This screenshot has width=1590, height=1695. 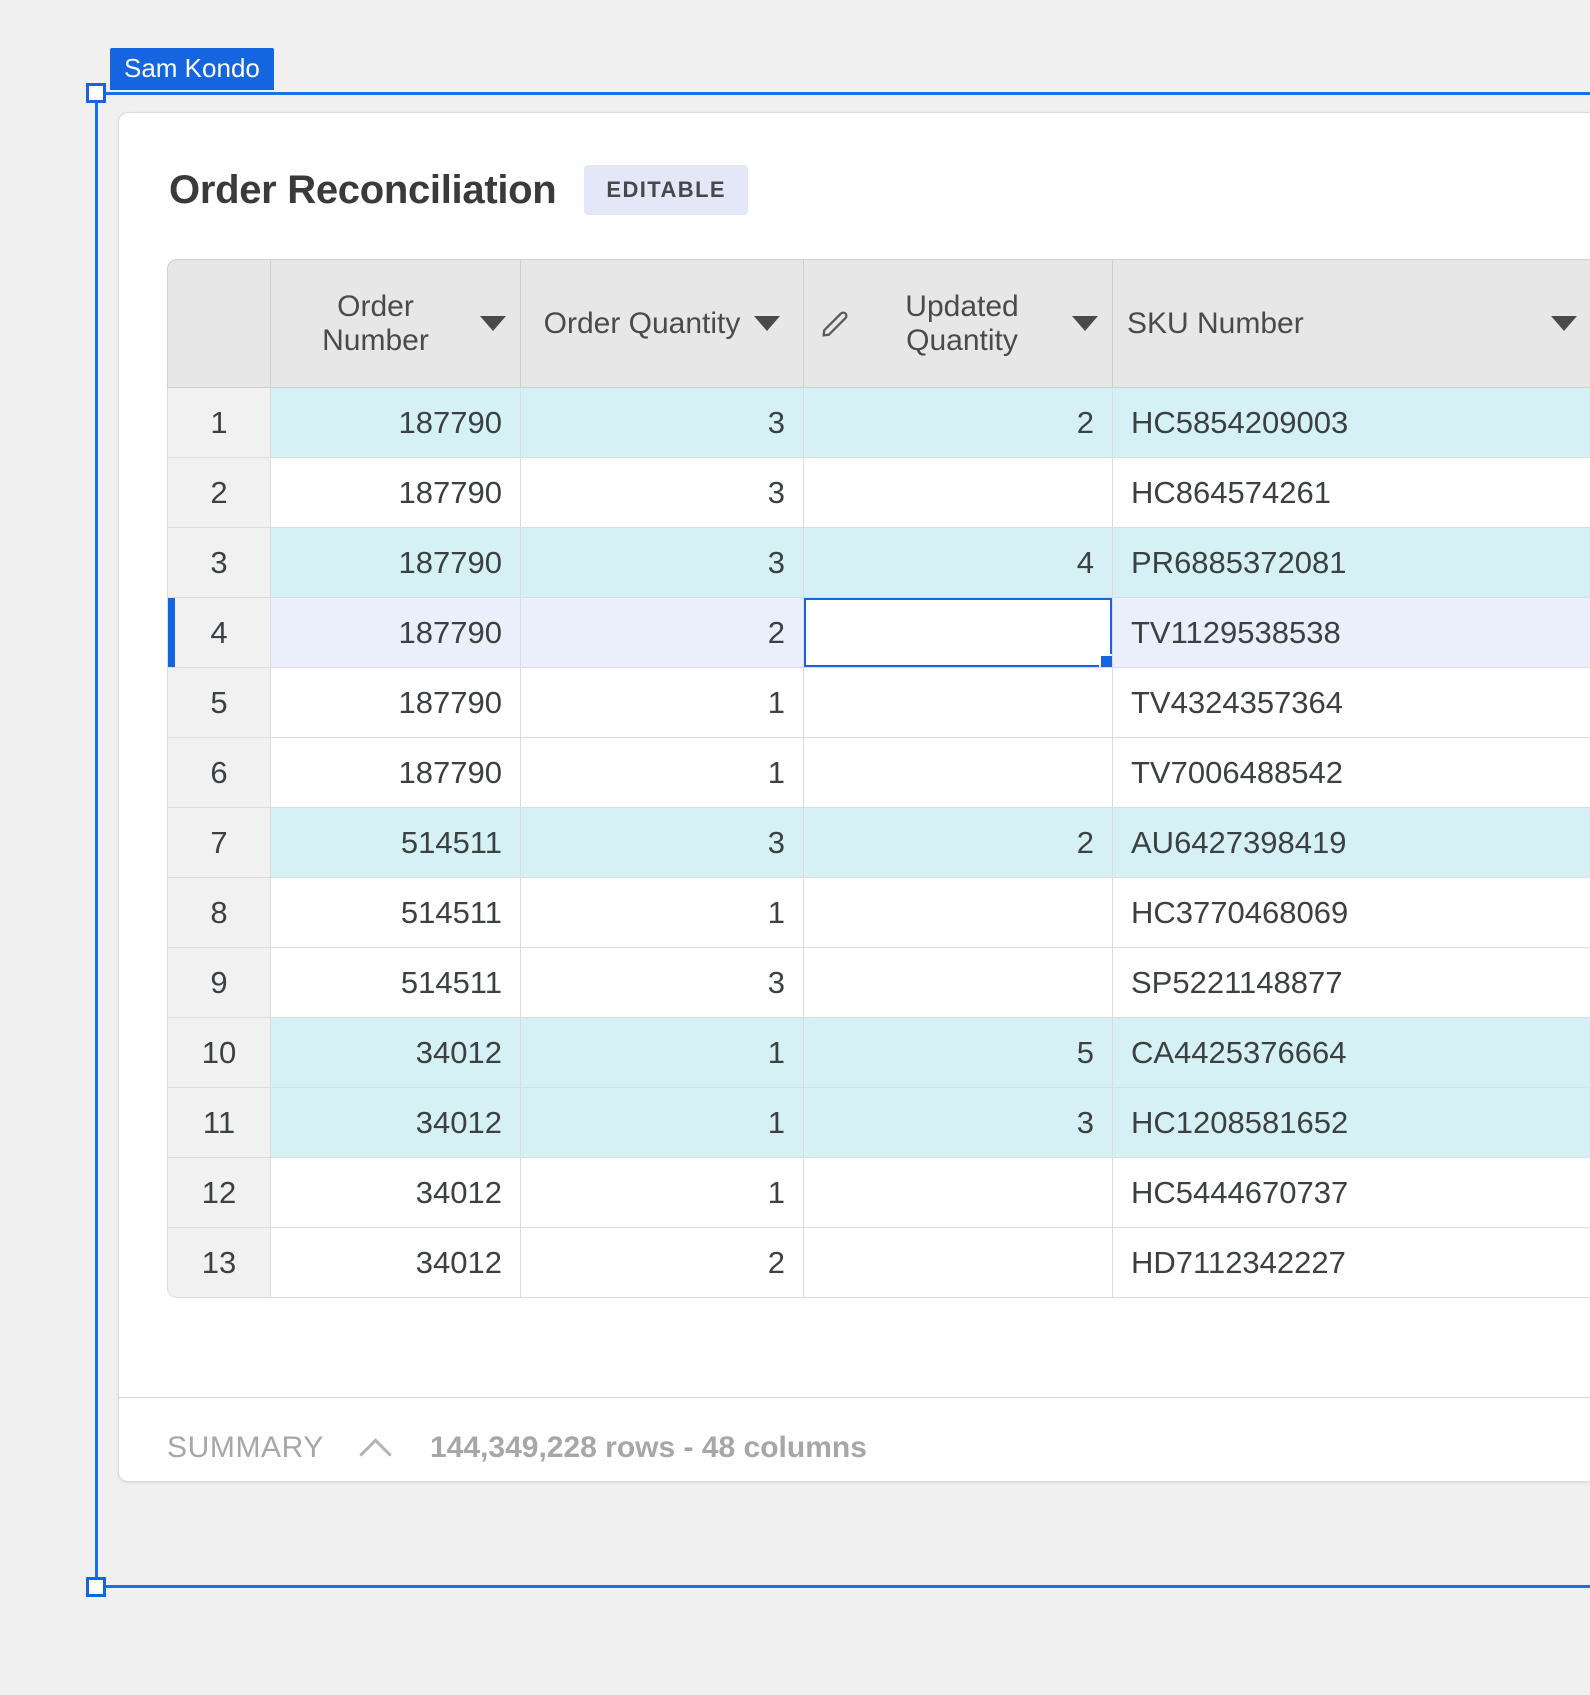 I want to click on cell-sku-number: HC5854209003, so click(x=1351, y=423).